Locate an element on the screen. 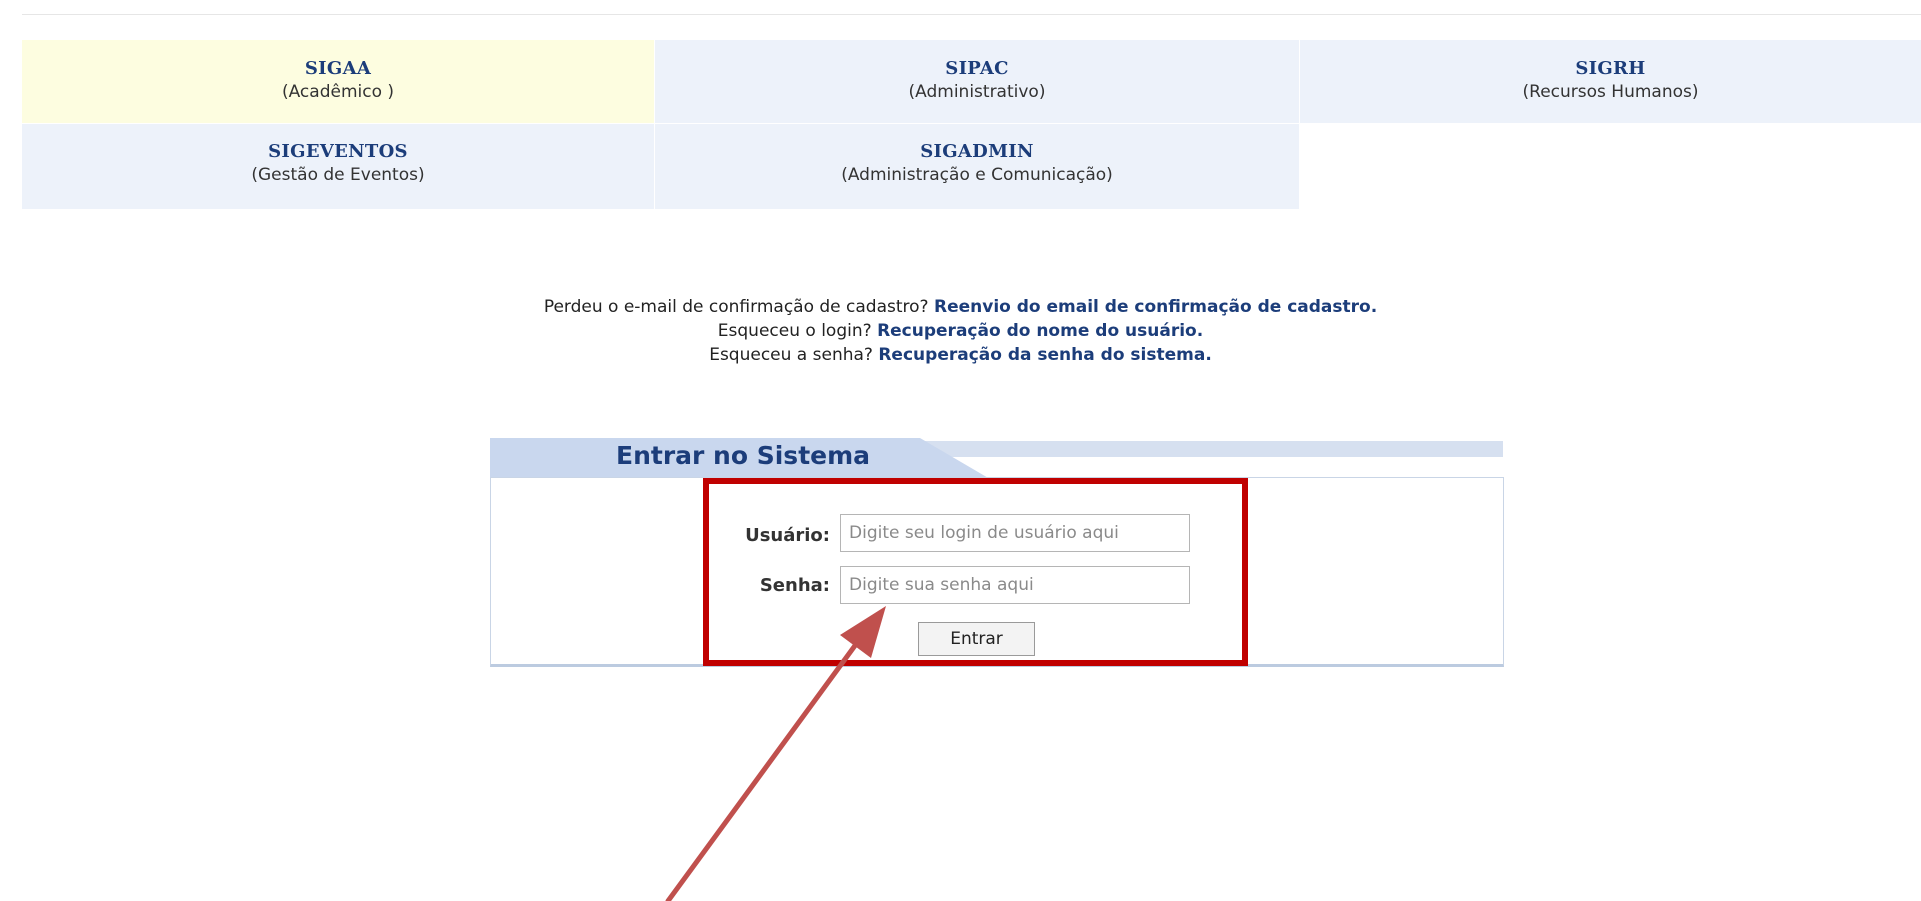  system-link-sigeventos: SIGEVENTOS (Gestão de Eventos) is located at coordinates (338, 166).